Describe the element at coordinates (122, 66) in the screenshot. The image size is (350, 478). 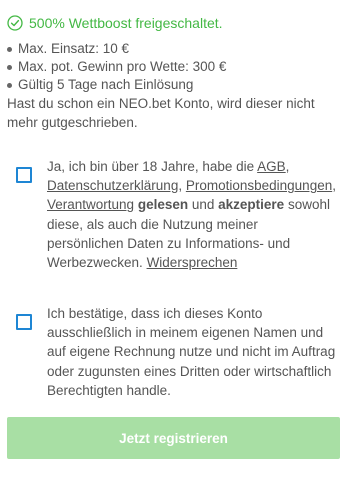
I see `condition-text: Max. pot. Gewinn pro Wette: 300 €` at that location.